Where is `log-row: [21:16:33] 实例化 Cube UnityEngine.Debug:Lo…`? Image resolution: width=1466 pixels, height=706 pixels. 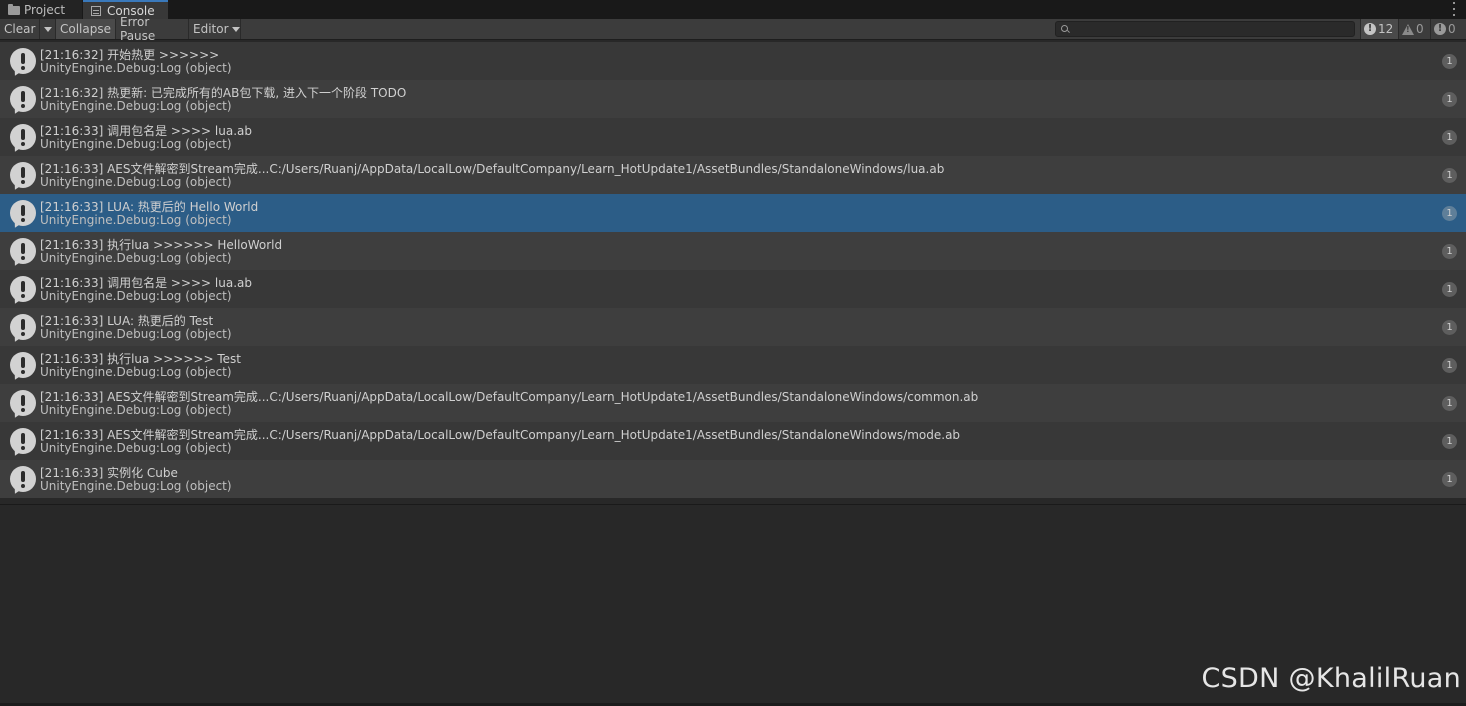
log-row: [21:16:33] 实例化 Cube UnityEngine.Debug:Lo… is located at coordinates (733, 479).